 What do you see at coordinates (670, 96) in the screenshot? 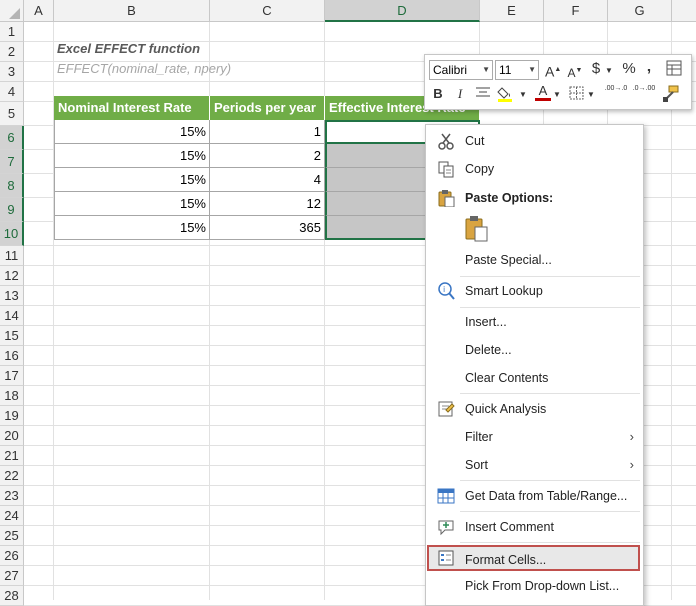
I see `format-painter-button` at bounding box center [670, 96].